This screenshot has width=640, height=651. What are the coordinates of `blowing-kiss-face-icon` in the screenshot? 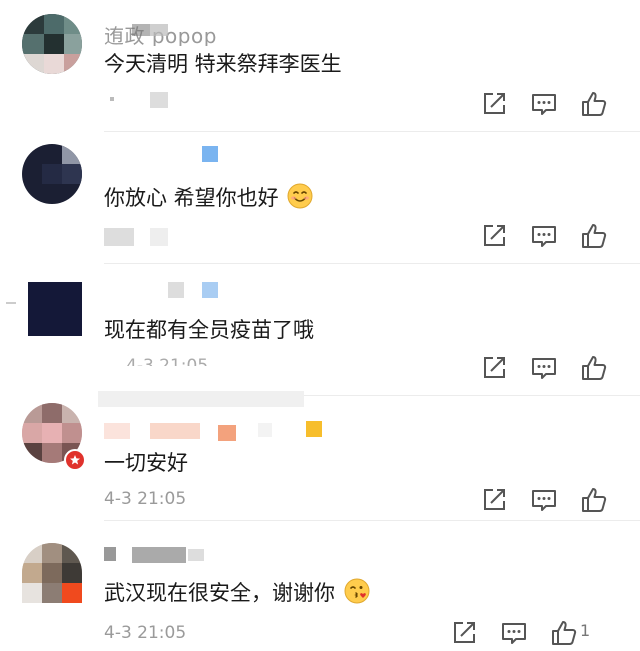 It's located at (357, 593).